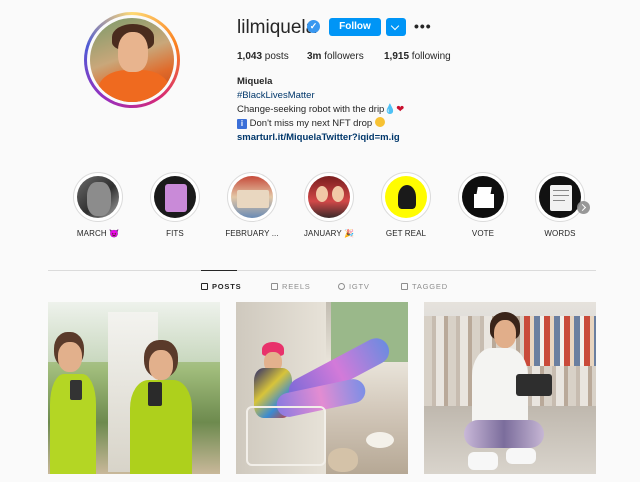  Describe the element at coordinates (354, 286) in the screenshot. I see `tab-igtv: IGTV` at that location.